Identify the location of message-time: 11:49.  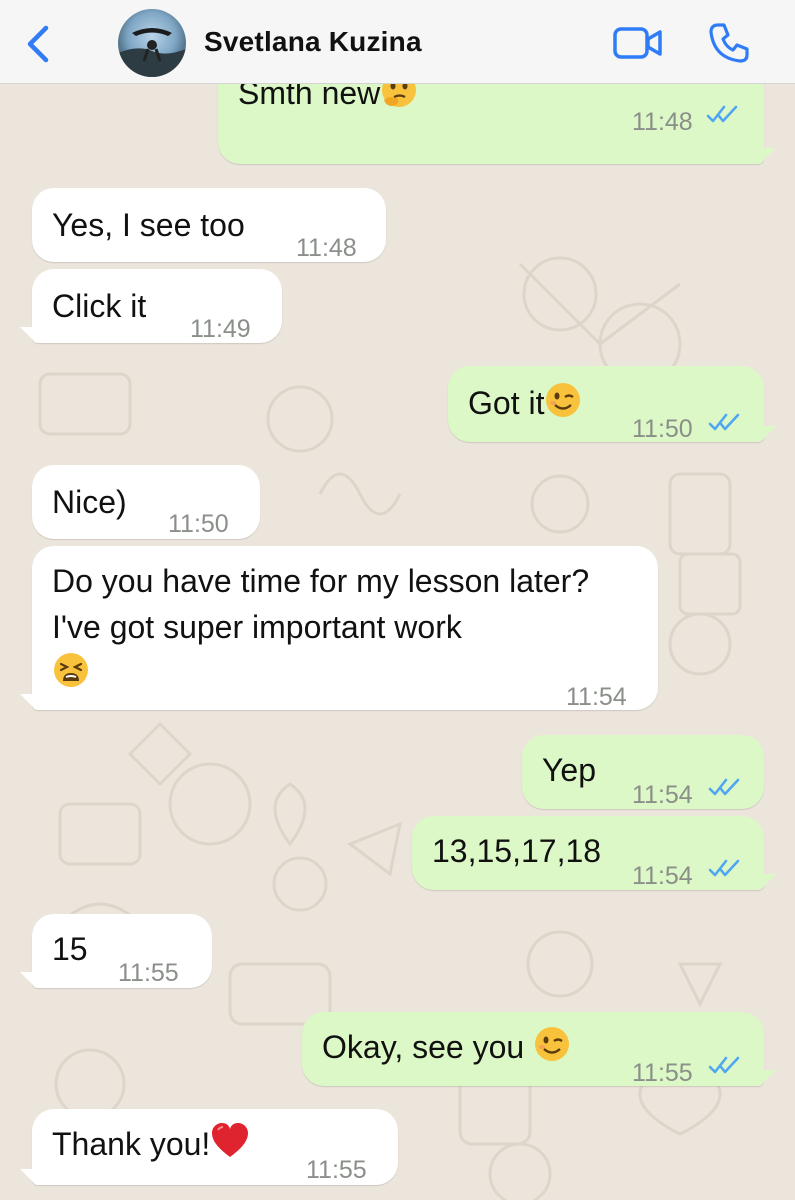
(220, 329).